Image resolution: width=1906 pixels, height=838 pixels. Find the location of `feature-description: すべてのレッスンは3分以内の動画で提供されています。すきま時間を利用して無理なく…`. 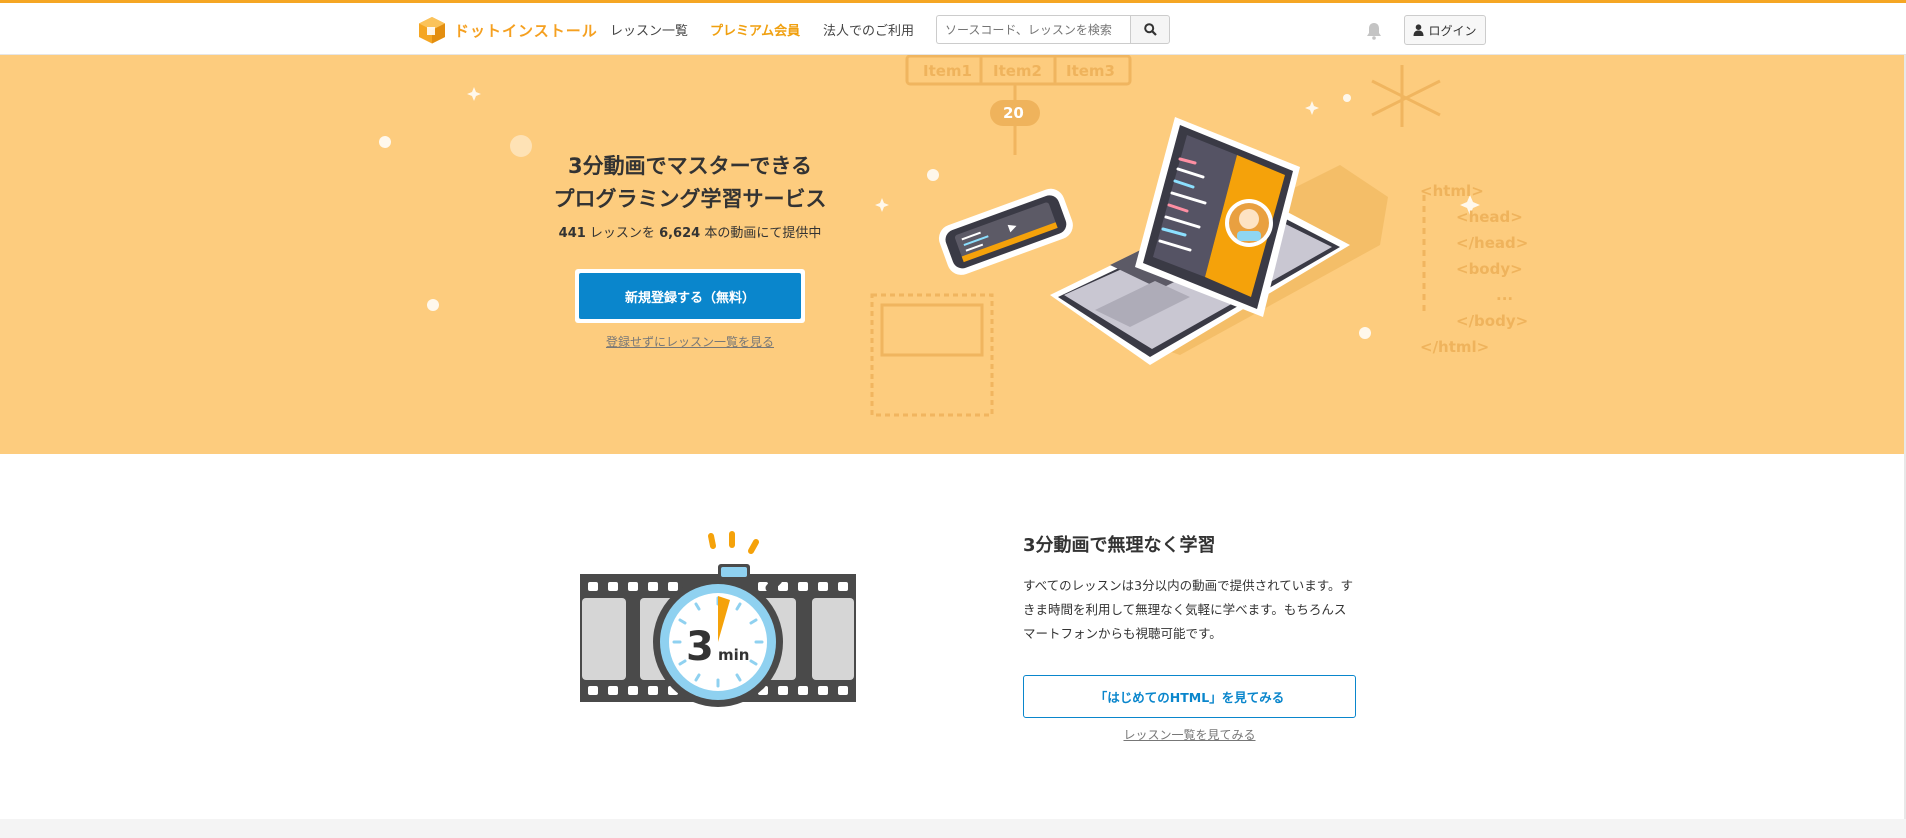

feature-description: すべてのレッスンは3分以内の動画で提供されています。すきま時間を利用して無理なく… is located at coordinates (1188, 609).